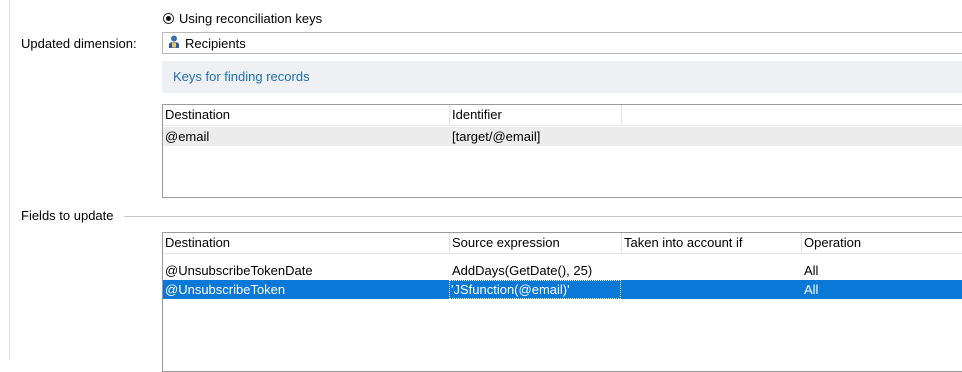  Describe the element at coordinates (67, 215) in the screenshot. I see `fields-to-update-title: Fields to update` at that location.